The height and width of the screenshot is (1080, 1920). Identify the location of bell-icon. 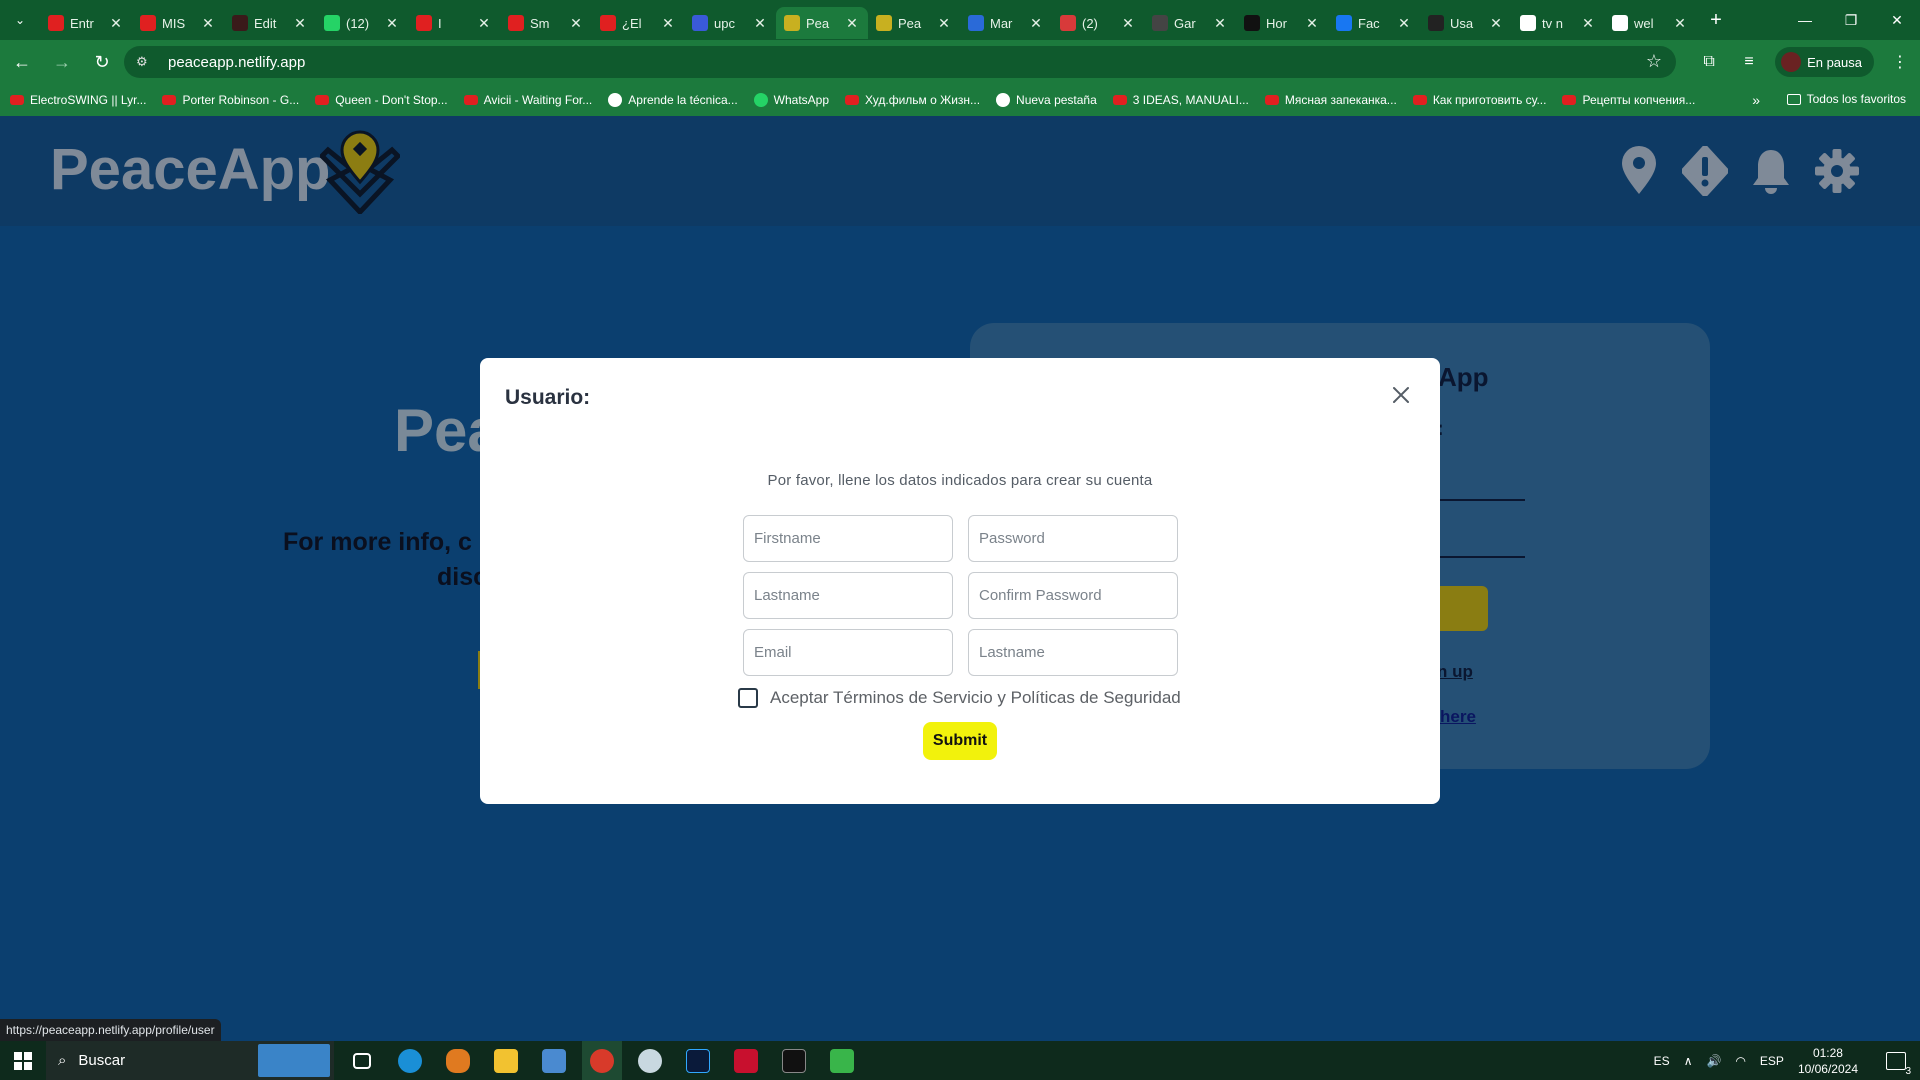
(1771, 171).